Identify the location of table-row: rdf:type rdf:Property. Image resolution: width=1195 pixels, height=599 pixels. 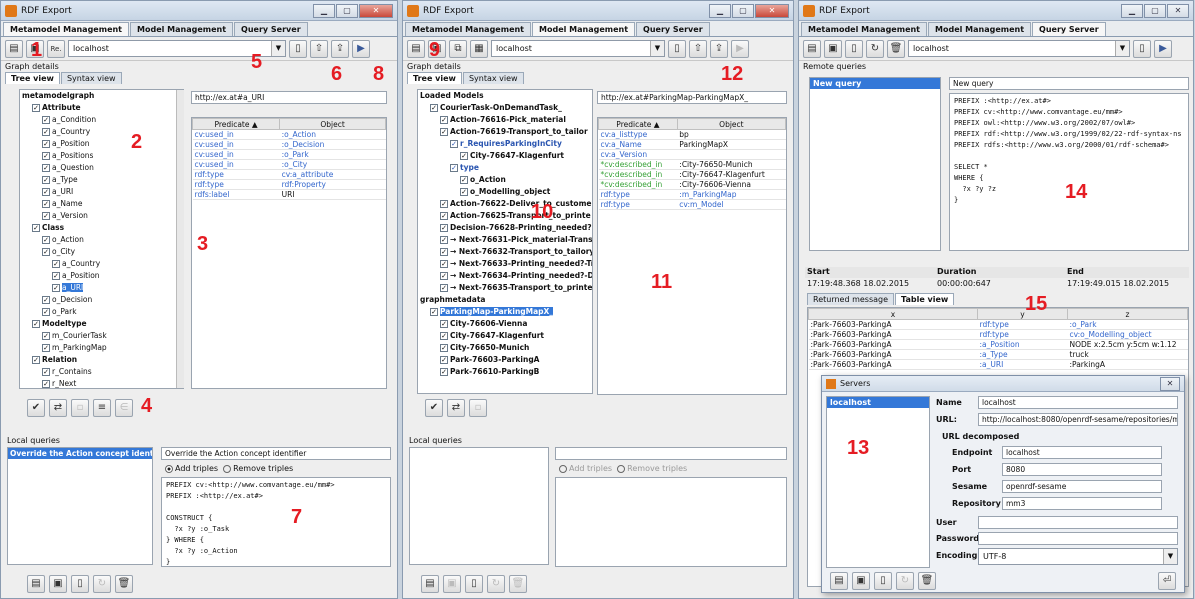
(289, 184).